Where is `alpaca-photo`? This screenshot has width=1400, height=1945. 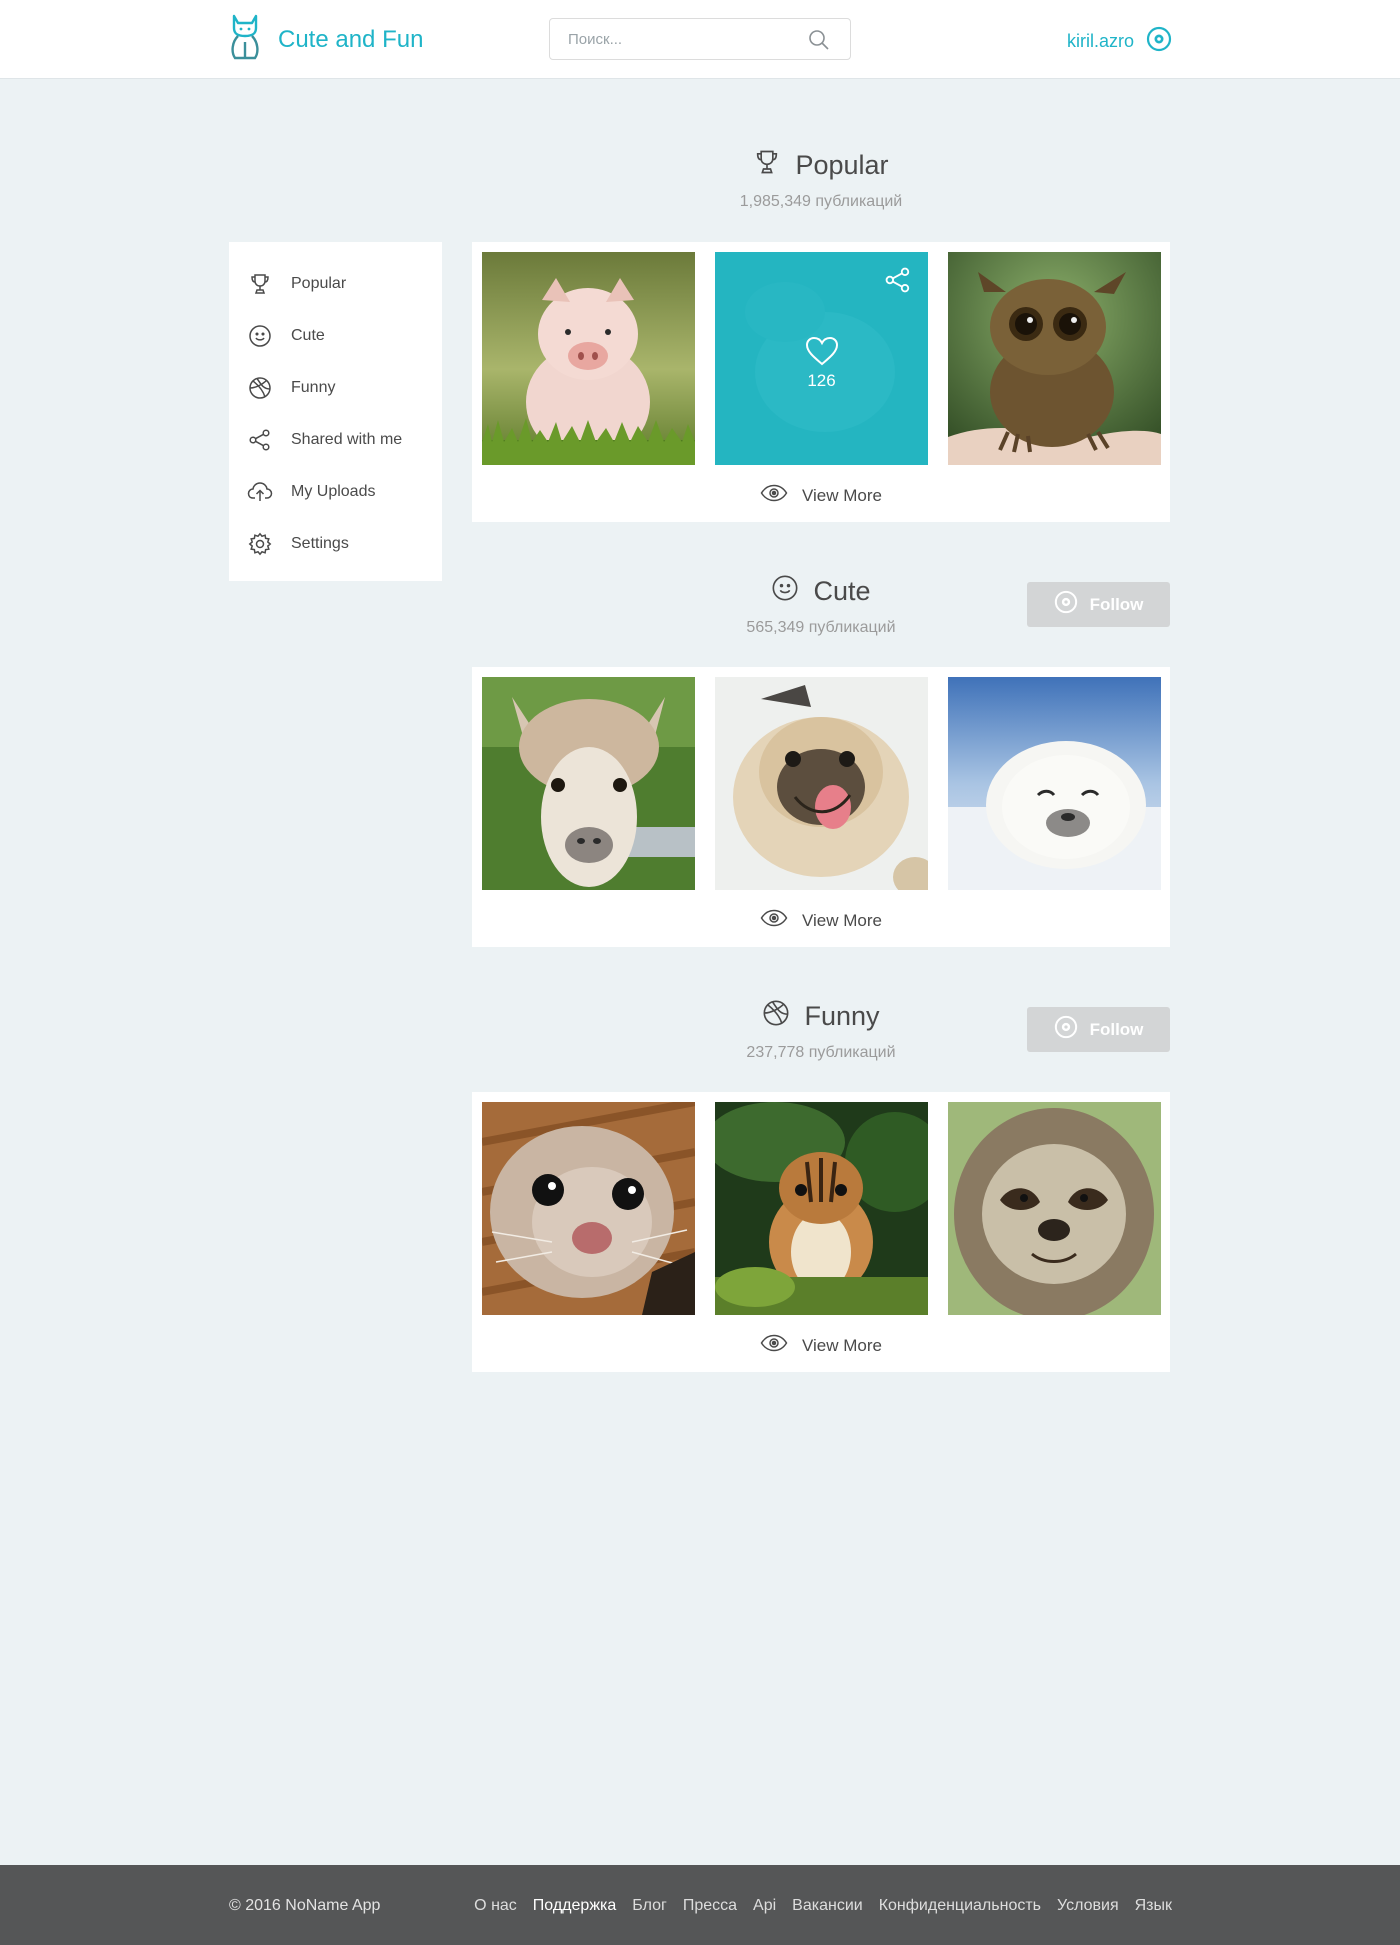 alpaca-photo is located at coordinates (588, 783).